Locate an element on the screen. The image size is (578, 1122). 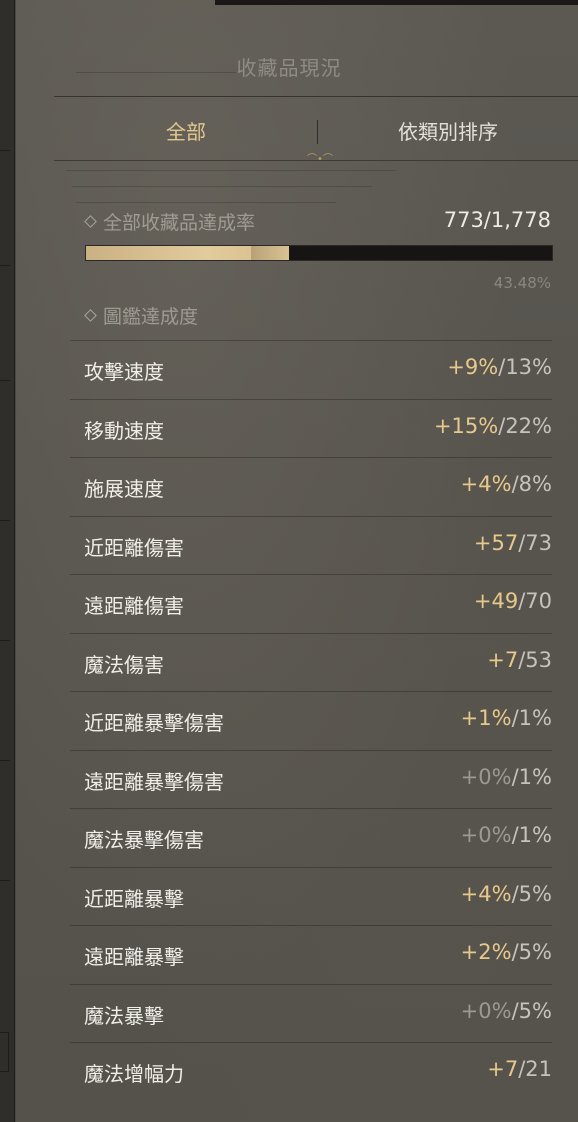
stat-max: 70 is located at coordinates (538, 601).